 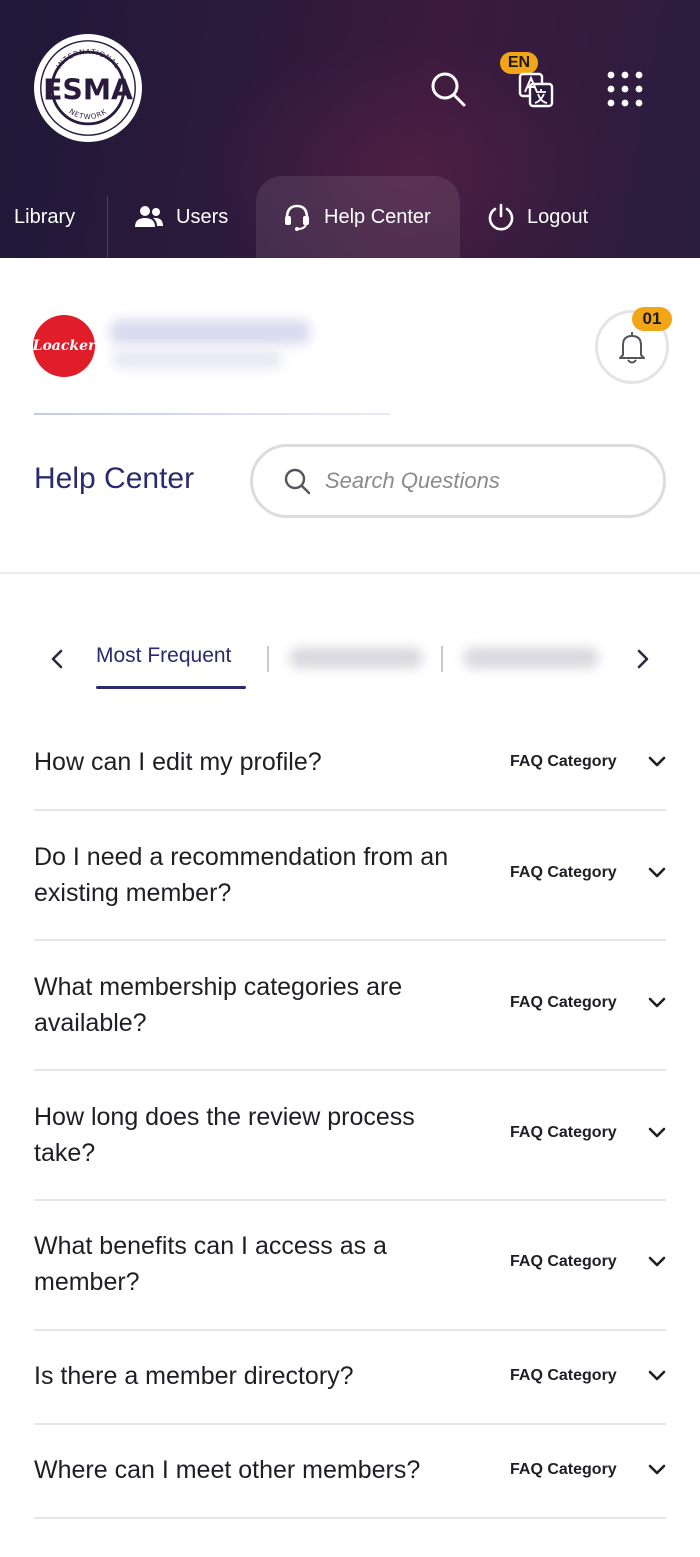 I want to click on esma-logo-graphic: INTERNATIONAL NETWORK ESMA, so click(x=88, y=88).